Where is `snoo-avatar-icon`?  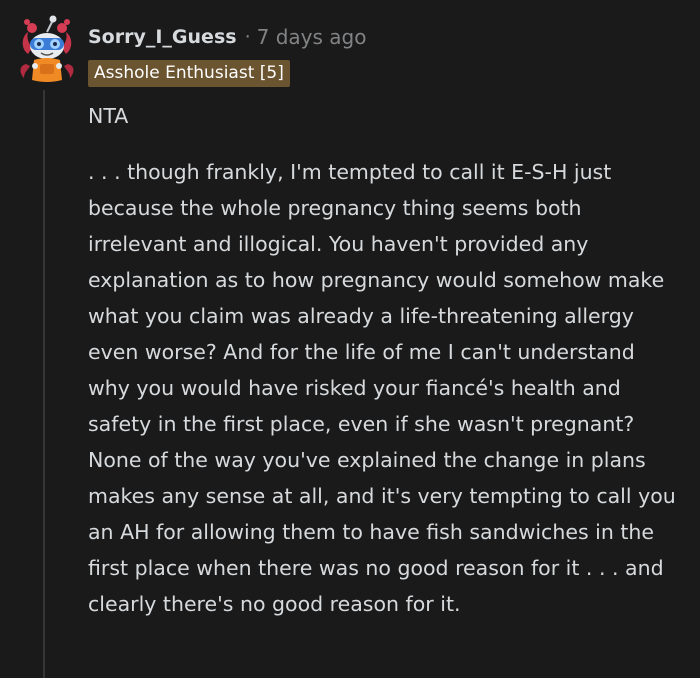
snoo-avatar-icon is located at coordinates (47, 48).